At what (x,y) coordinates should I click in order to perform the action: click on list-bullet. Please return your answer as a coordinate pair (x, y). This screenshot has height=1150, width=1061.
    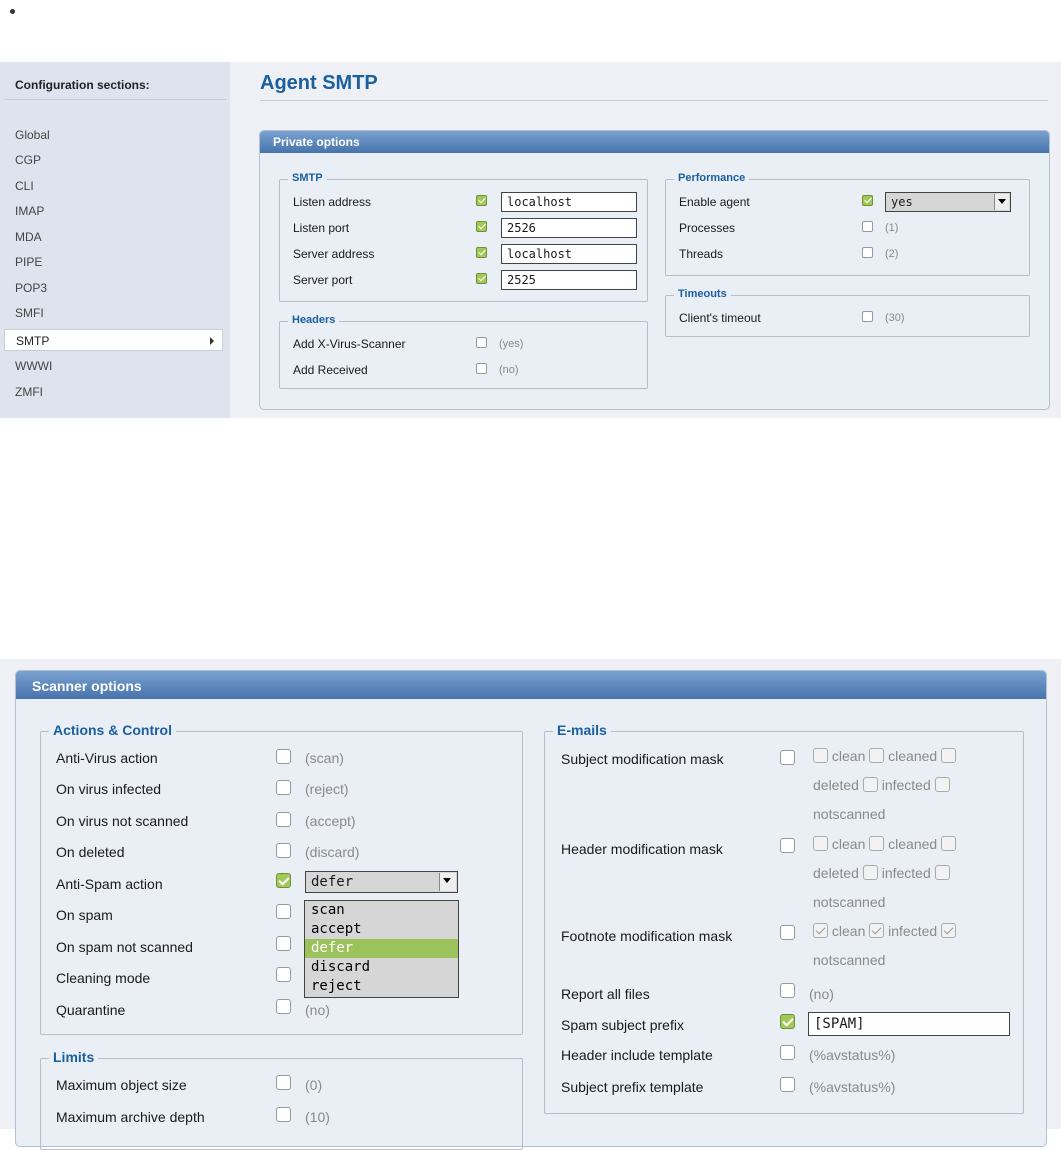
    Looking at the image, I should click on (12, 11).